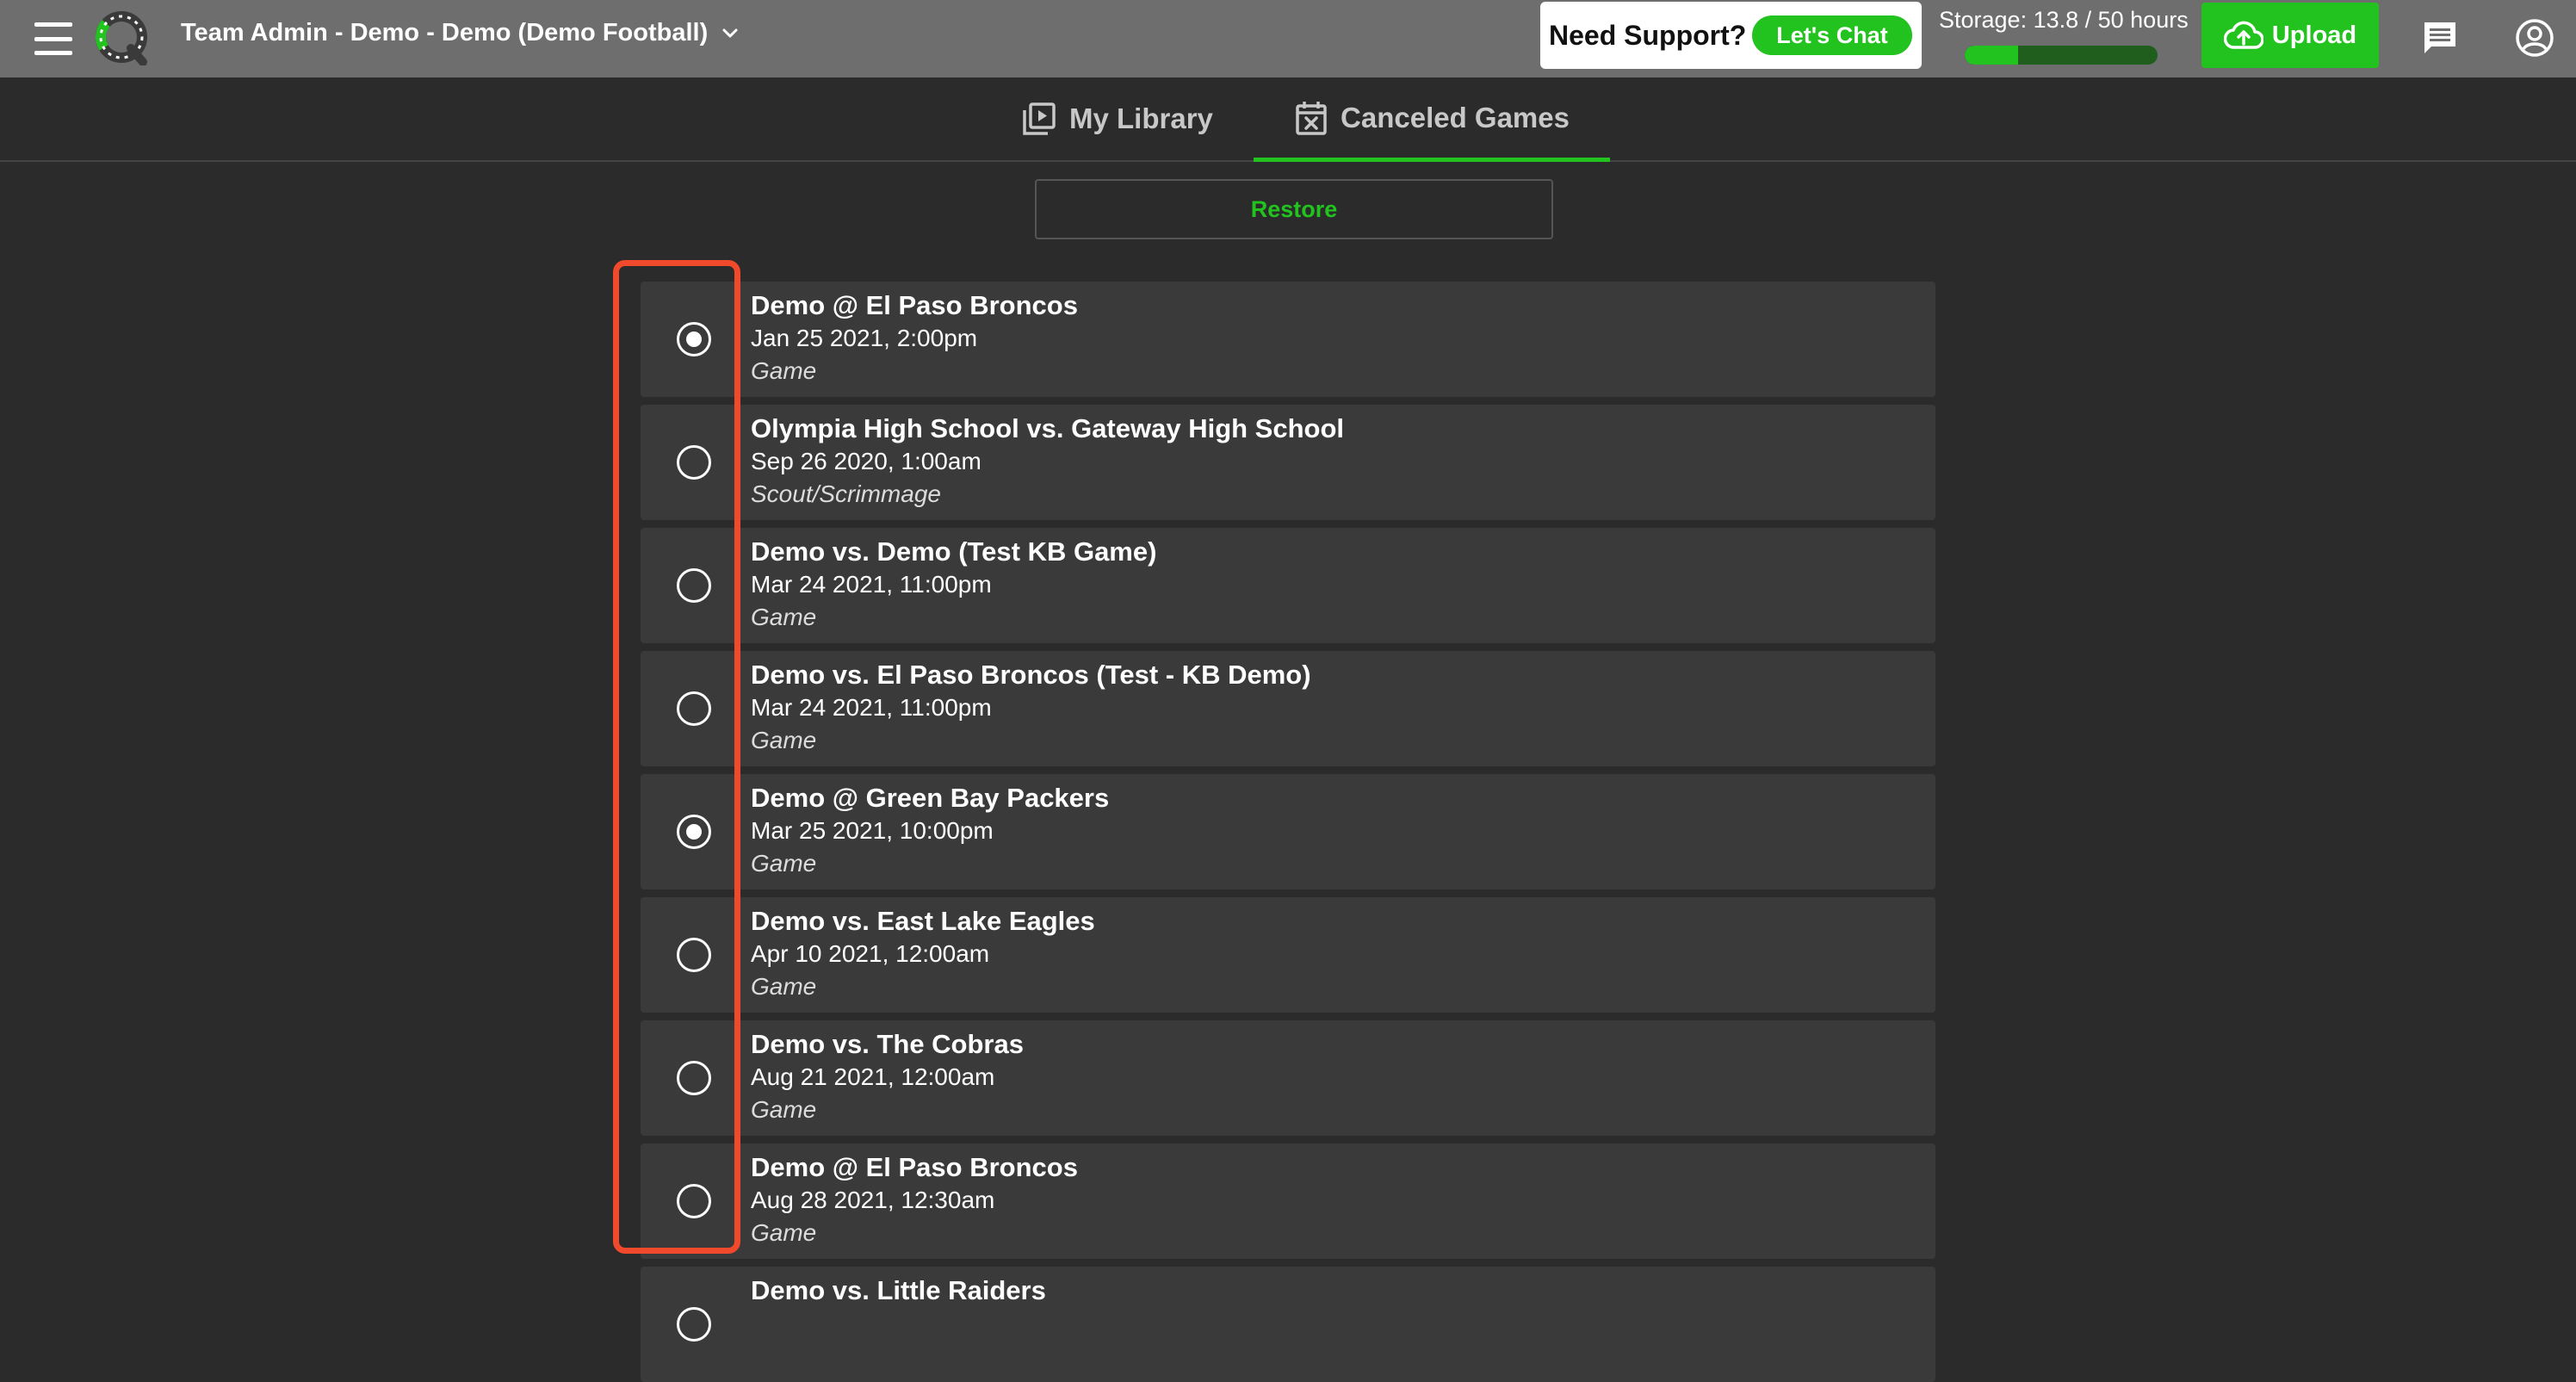  What do you see at coordinates (2064, 36) in the screenshot?
I see `storage-indicator: Storage: 13.8 / 50 hours` at bounding box center [2064, 36].